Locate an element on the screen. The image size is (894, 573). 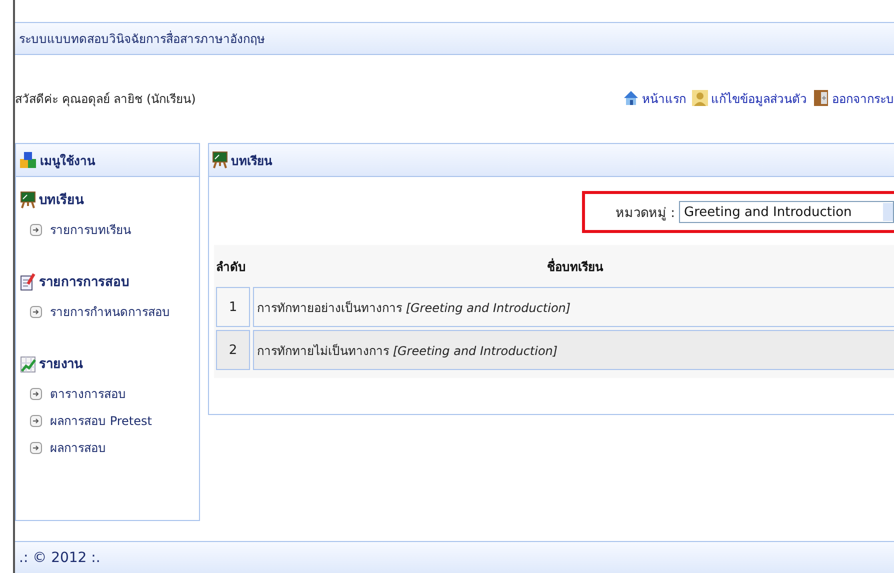
blocks-icon is located at coordinates (28, 160).